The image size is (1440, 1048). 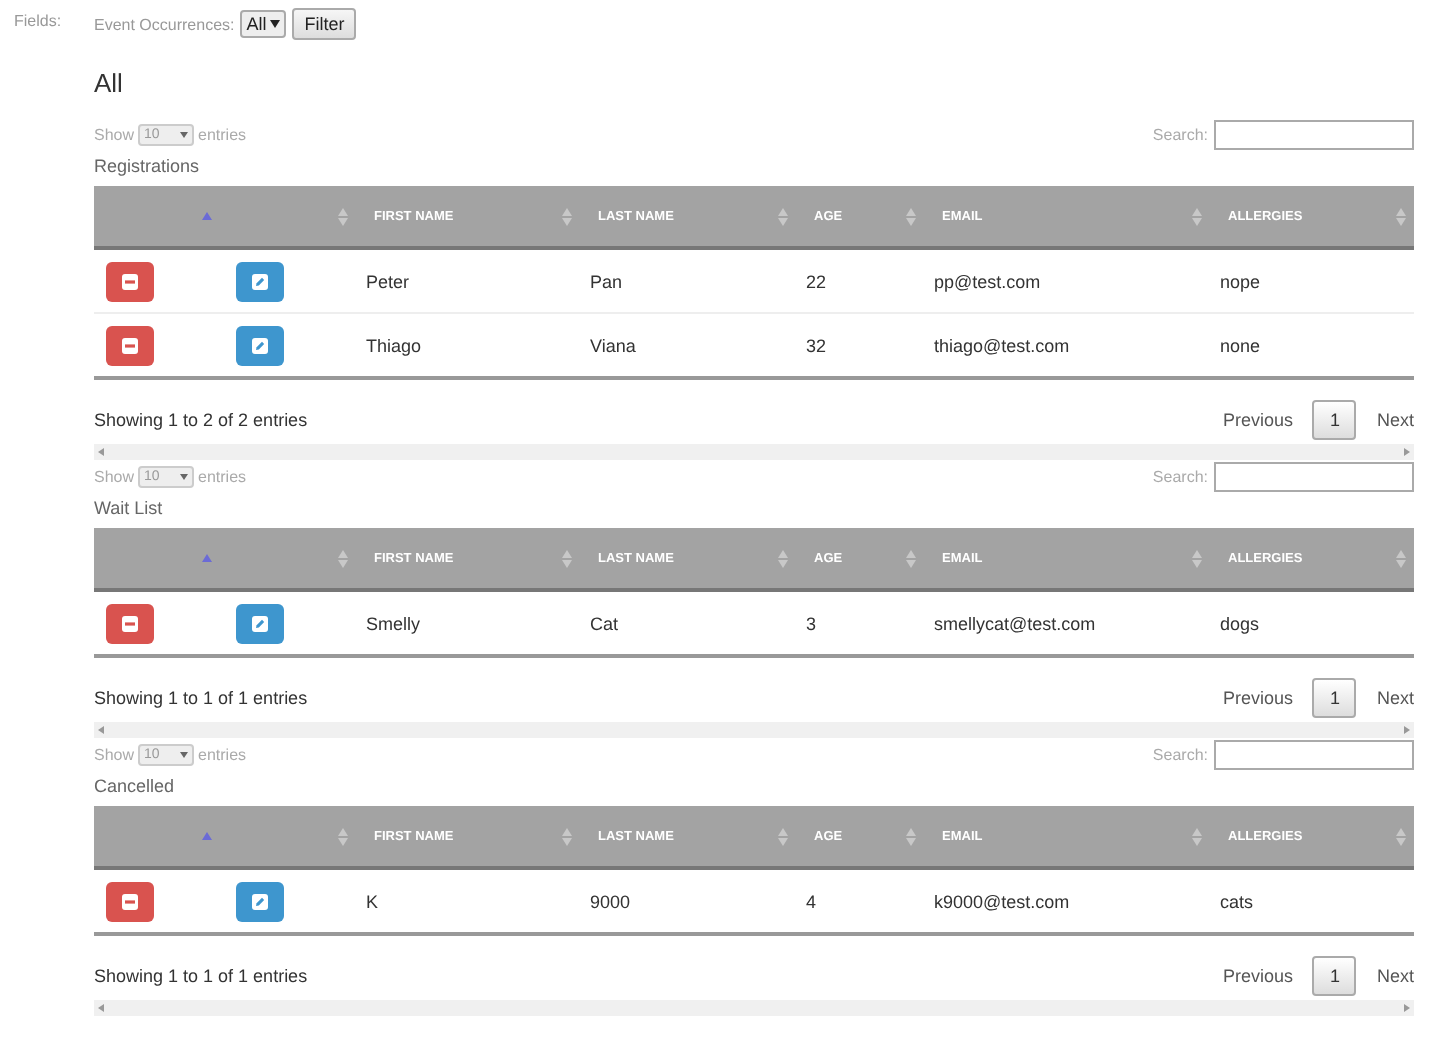 I want to click on table-cell: 32, so click(x=860, y=345).